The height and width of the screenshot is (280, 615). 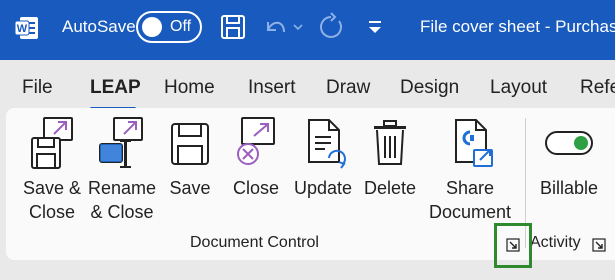 What do you see at coordinates (390, 188) in the screenshot?
I see `delete-label: Delete` at bounding box center [390, 188].